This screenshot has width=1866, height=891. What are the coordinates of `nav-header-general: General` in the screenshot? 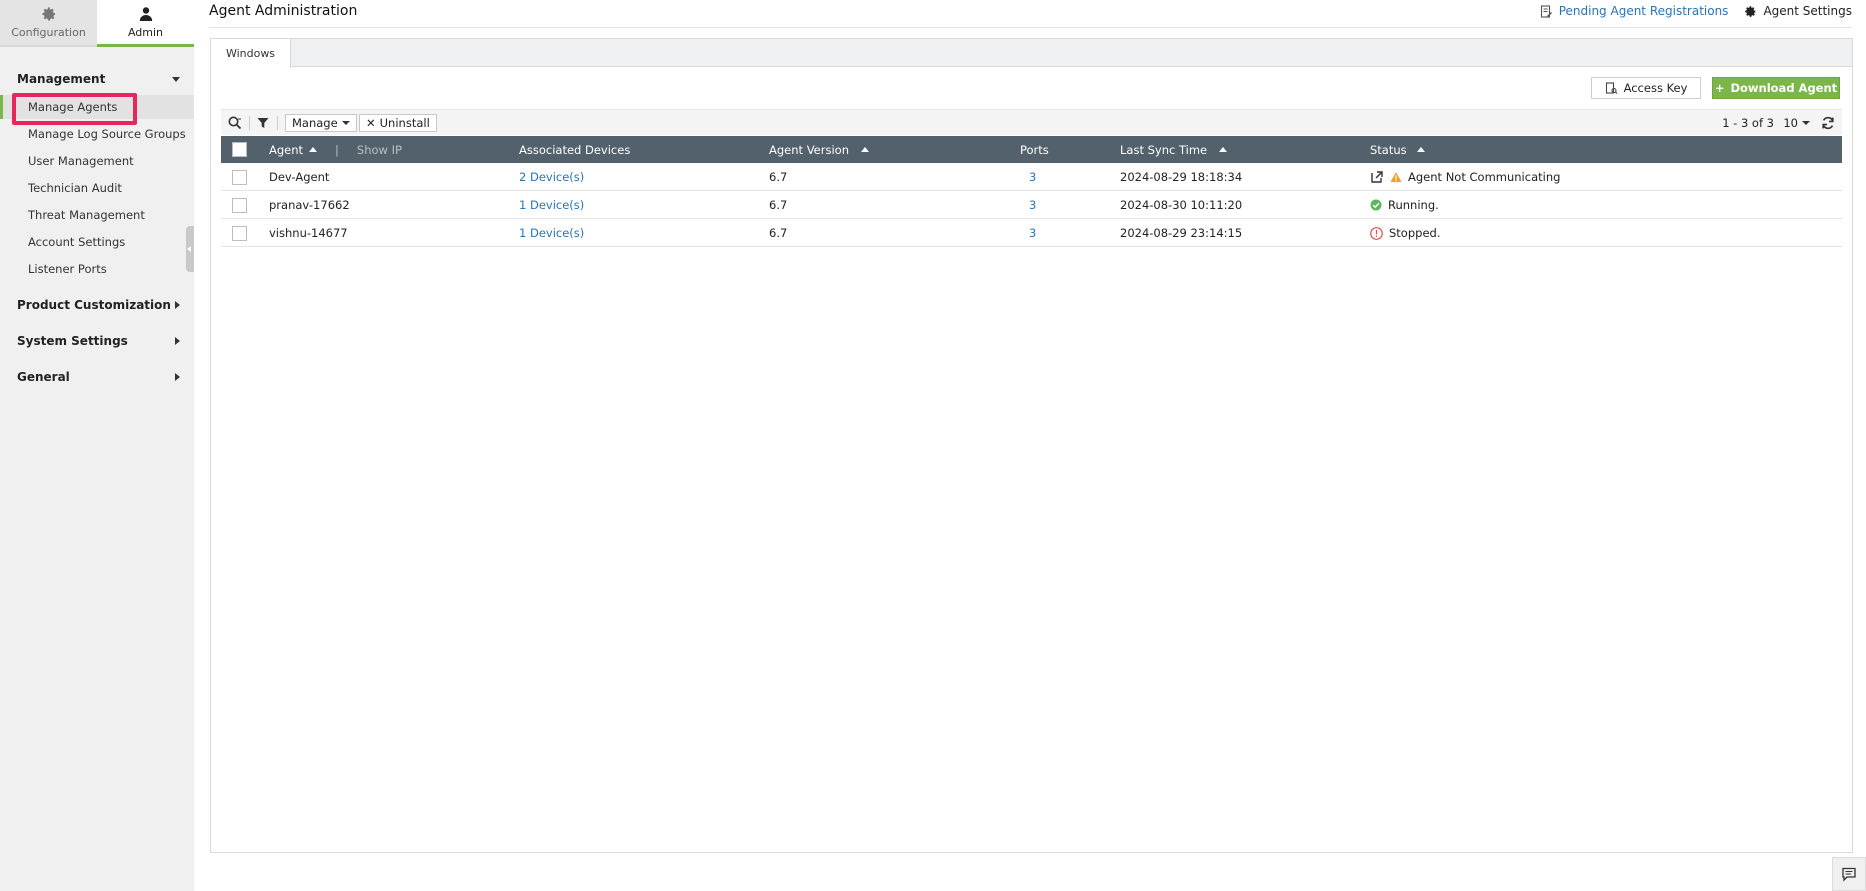 It's located at (97, 377).